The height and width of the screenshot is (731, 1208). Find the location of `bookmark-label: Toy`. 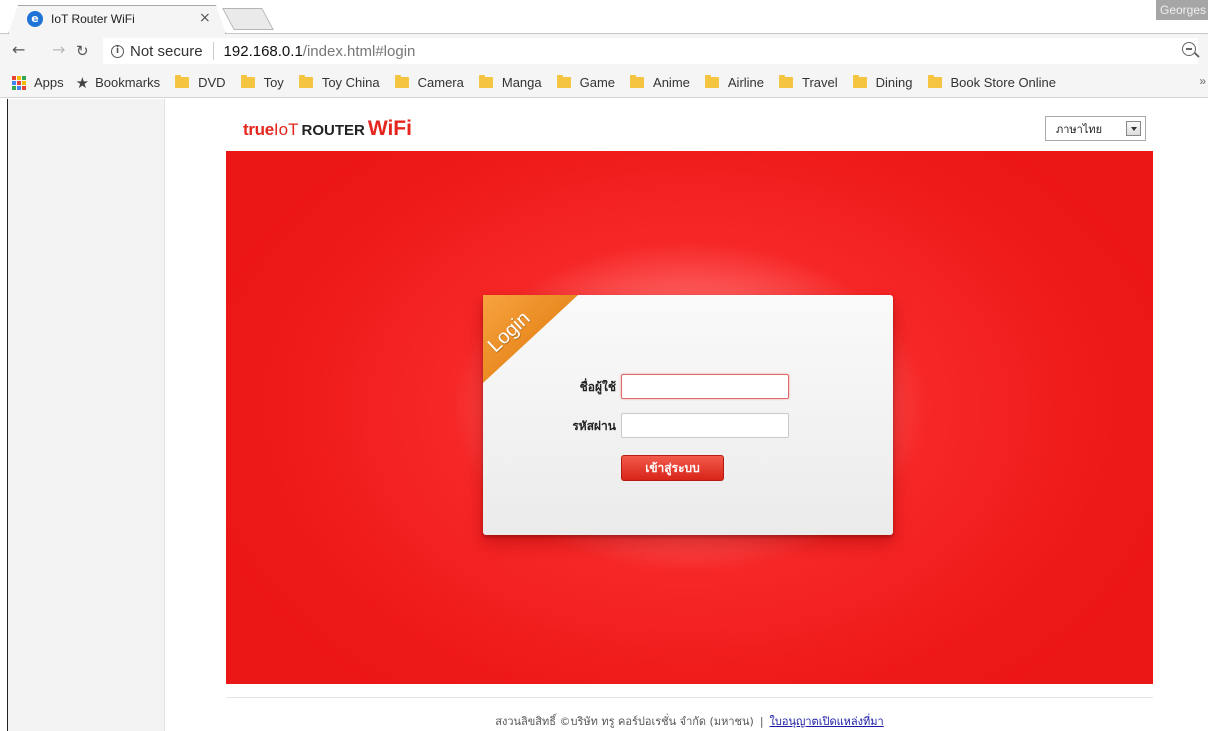

bookmark-label: Toy is located at coordinates (273, 82).